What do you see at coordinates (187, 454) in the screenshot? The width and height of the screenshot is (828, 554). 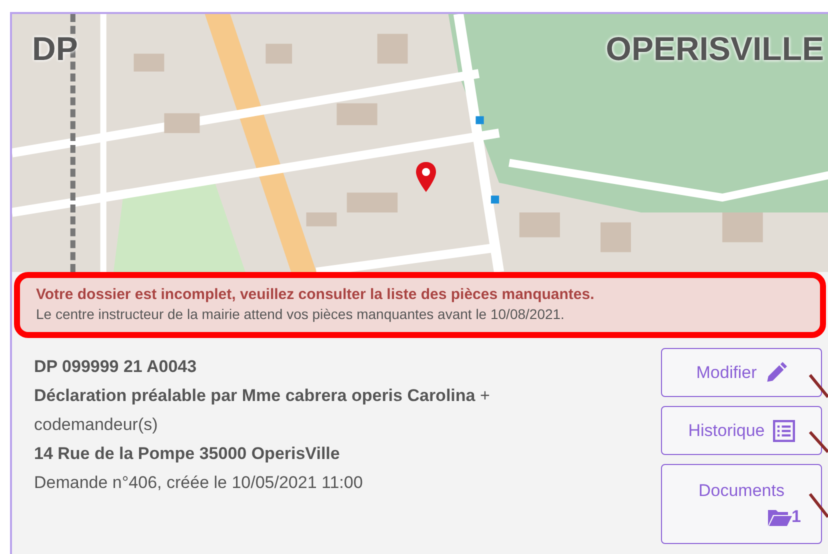 I see `dossier-detail: 14 Rue de la Pompe 35000 OperisVille` at bounding box center [187, 454].